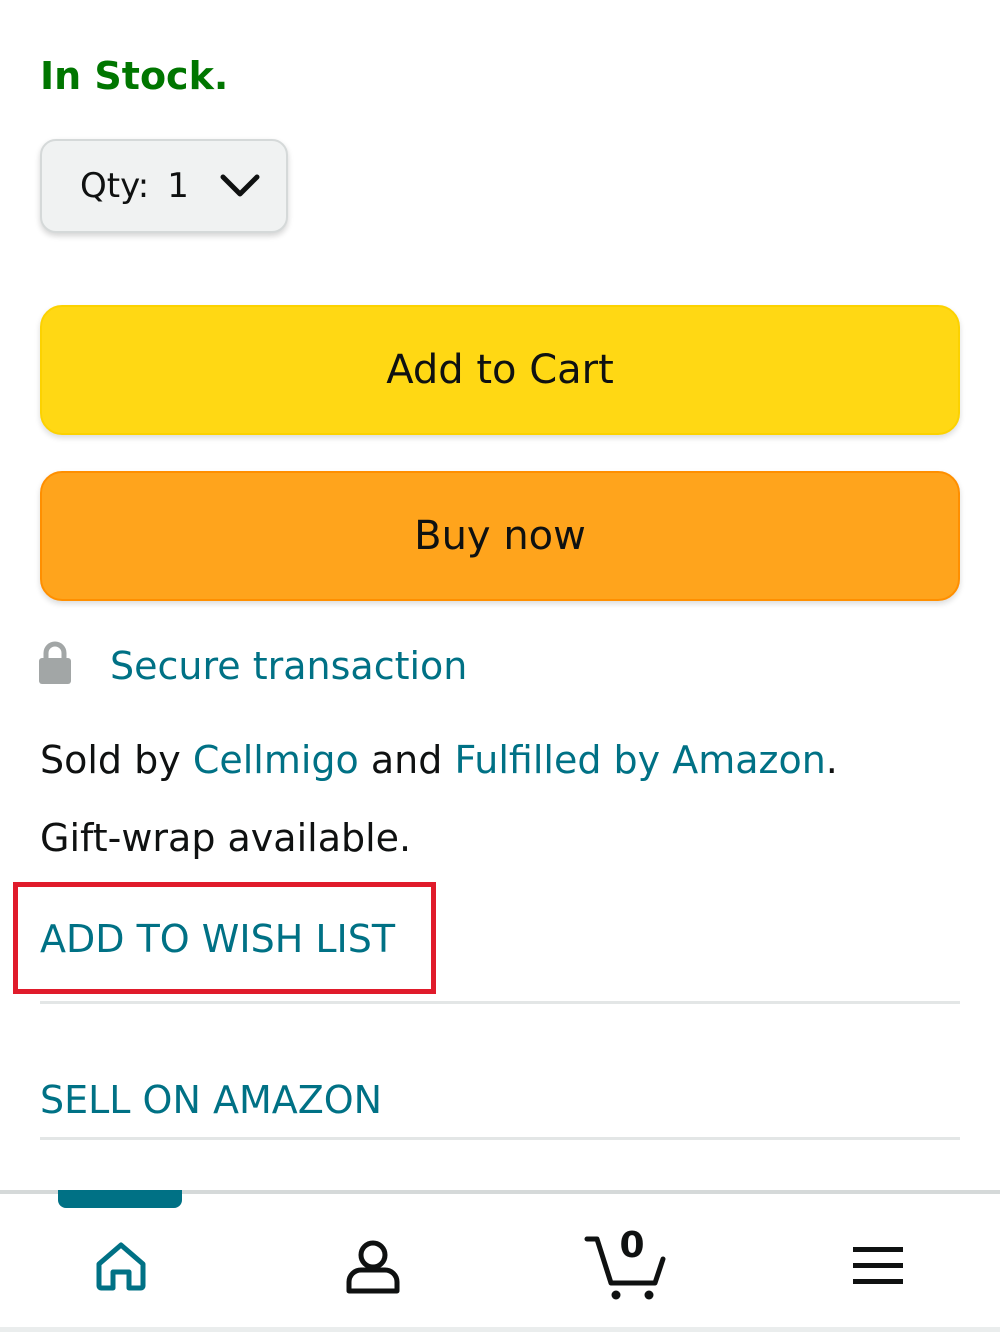  What do you see at coordinates (217, 939) in the screenshot?
I see `add-to-wish-list-link: ADD TO WISH LIST` at bounding box center [217, 939].